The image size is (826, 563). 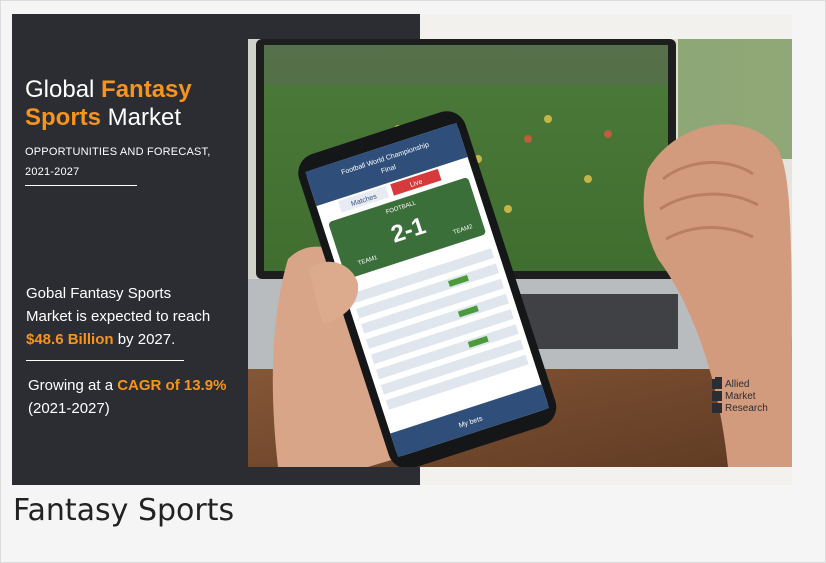 What do you see at coordinates (124, 510) in the screenshot?
I see `image-caption: Fantasy Sports` at bounding box center [124, 510].